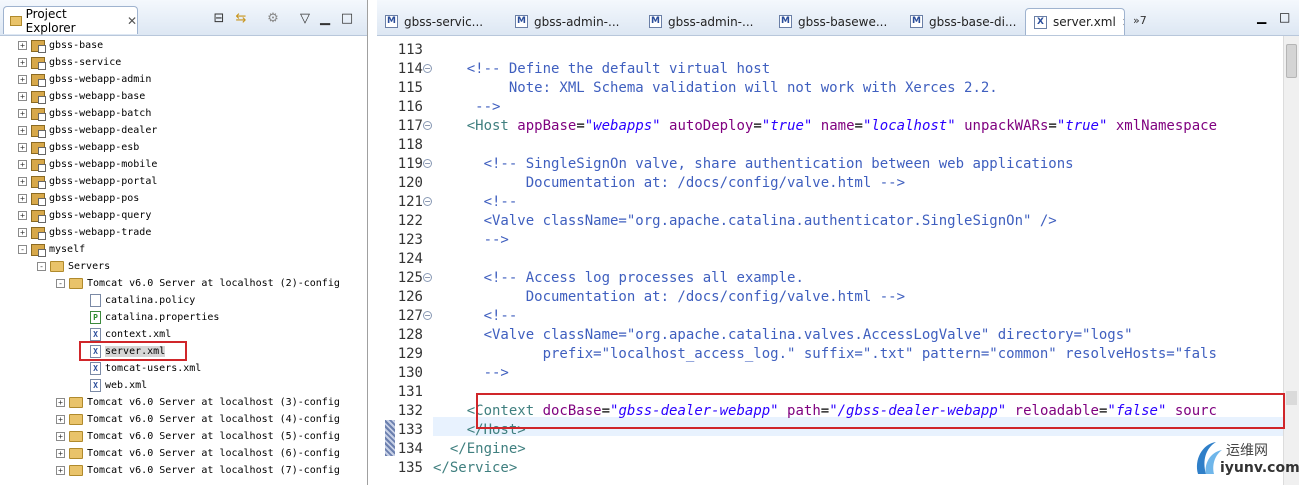 The height and width of the screenshot is (485, 1299). I want to click on tree-item: + gbss-webapp-base, so click(81, 96).